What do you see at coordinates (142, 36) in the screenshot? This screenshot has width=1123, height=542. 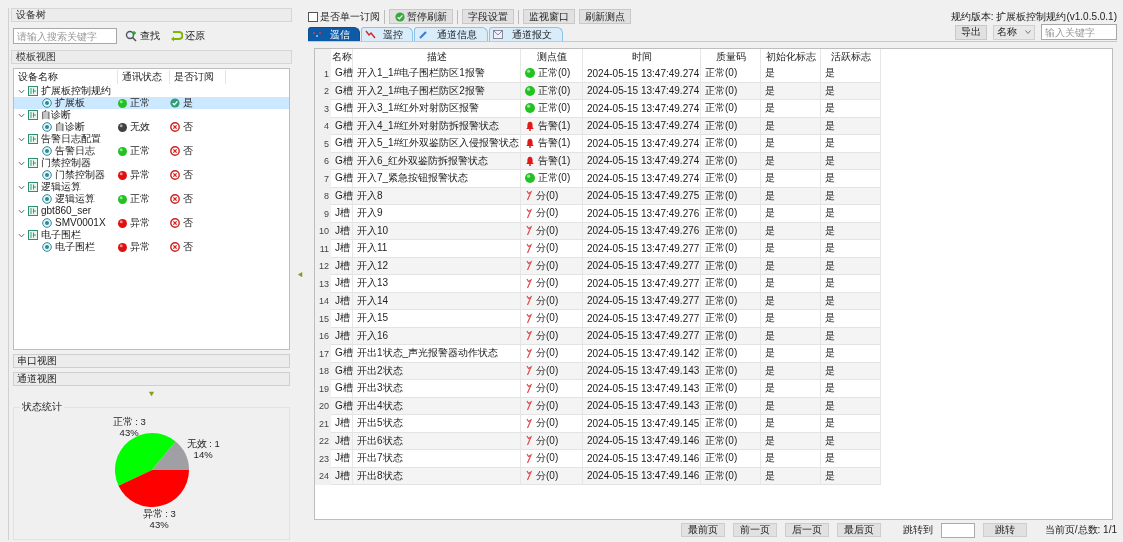 I see `find-button: 查找` at bounding box center [142, 36].